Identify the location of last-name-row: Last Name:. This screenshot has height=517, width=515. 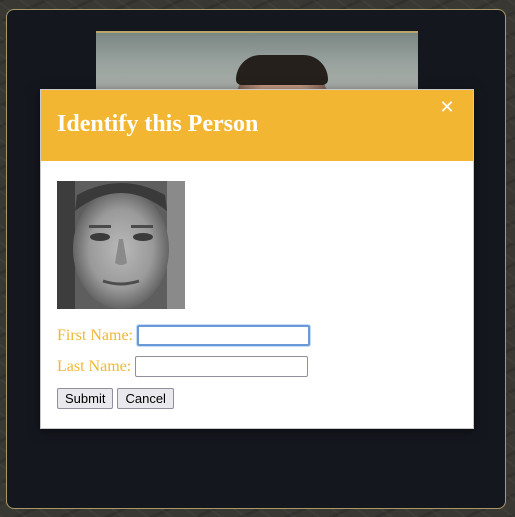
(183, 366).